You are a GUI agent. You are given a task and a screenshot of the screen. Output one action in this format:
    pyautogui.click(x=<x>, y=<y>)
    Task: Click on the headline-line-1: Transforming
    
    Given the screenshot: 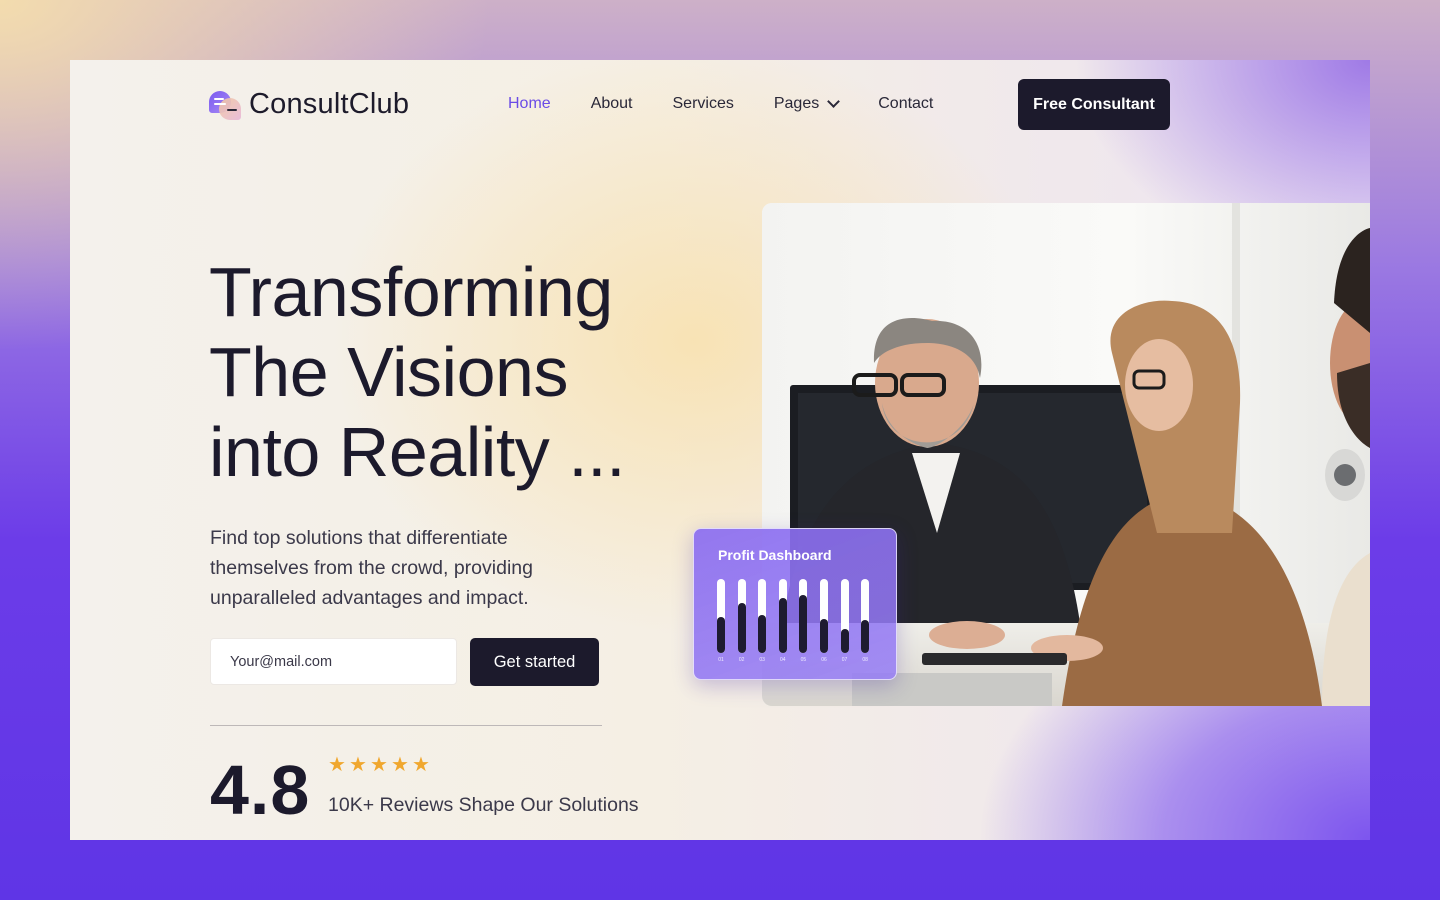 What is the action you would take?
    pyautogui.click(x=411, y=292)
    